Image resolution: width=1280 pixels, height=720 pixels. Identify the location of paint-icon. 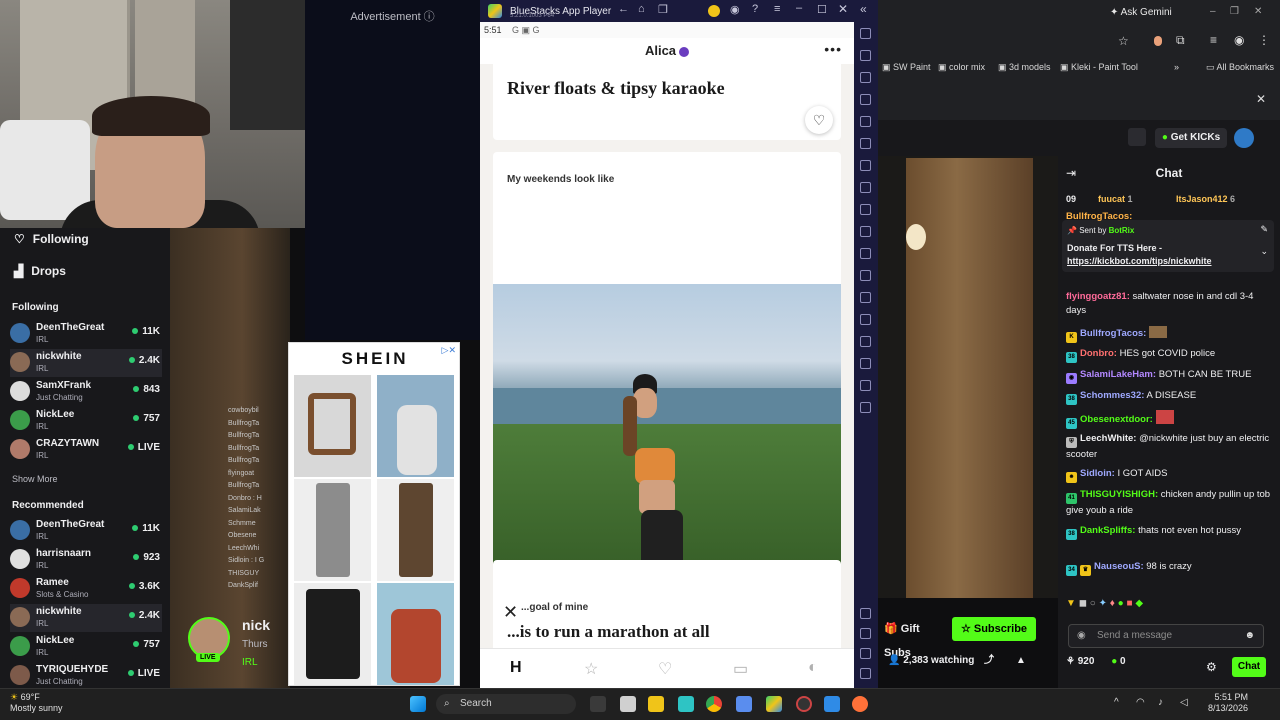
(832, 704).